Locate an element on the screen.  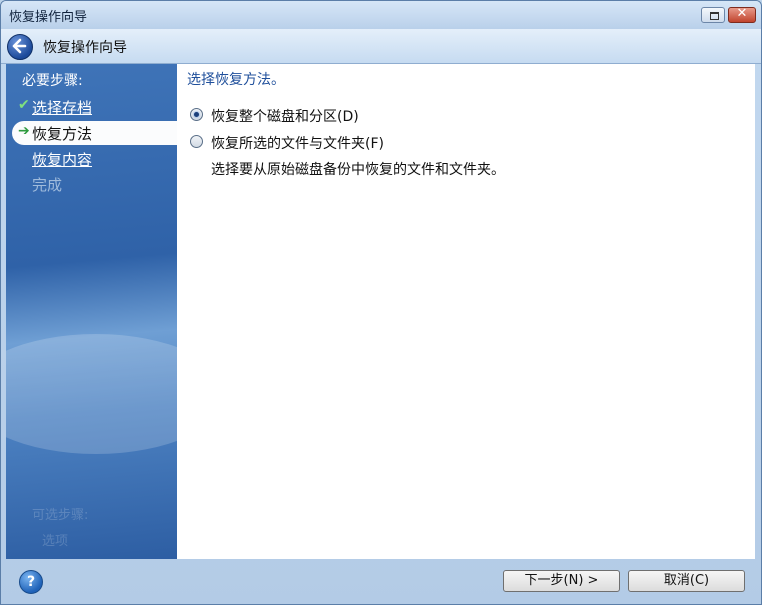
required-steps-heading: 必要步骤: is located at coordinates (52, 81).